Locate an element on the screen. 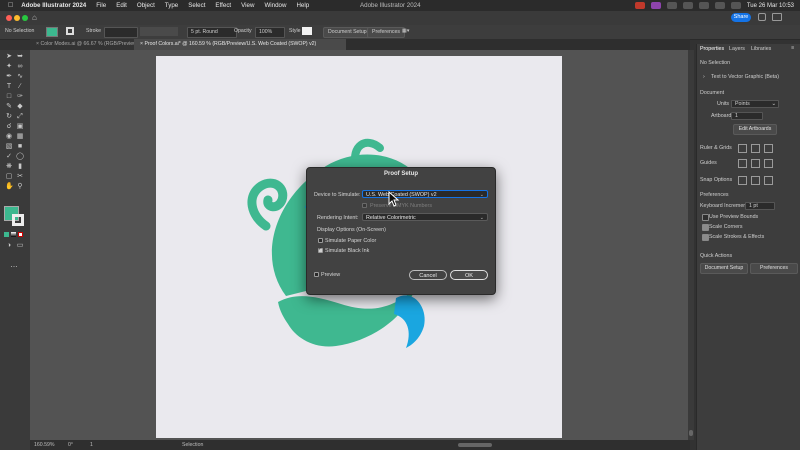  share-button: Share is located at coordinates (741, 17).